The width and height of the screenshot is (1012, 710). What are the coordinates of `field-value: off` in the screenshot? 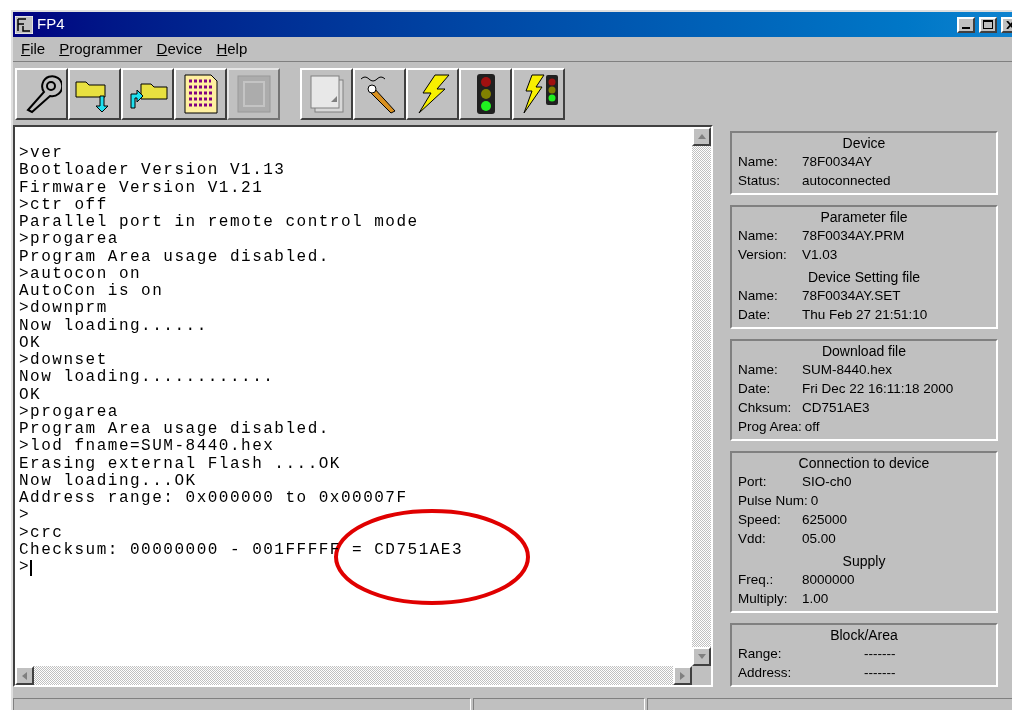 It's located at (812, 427).